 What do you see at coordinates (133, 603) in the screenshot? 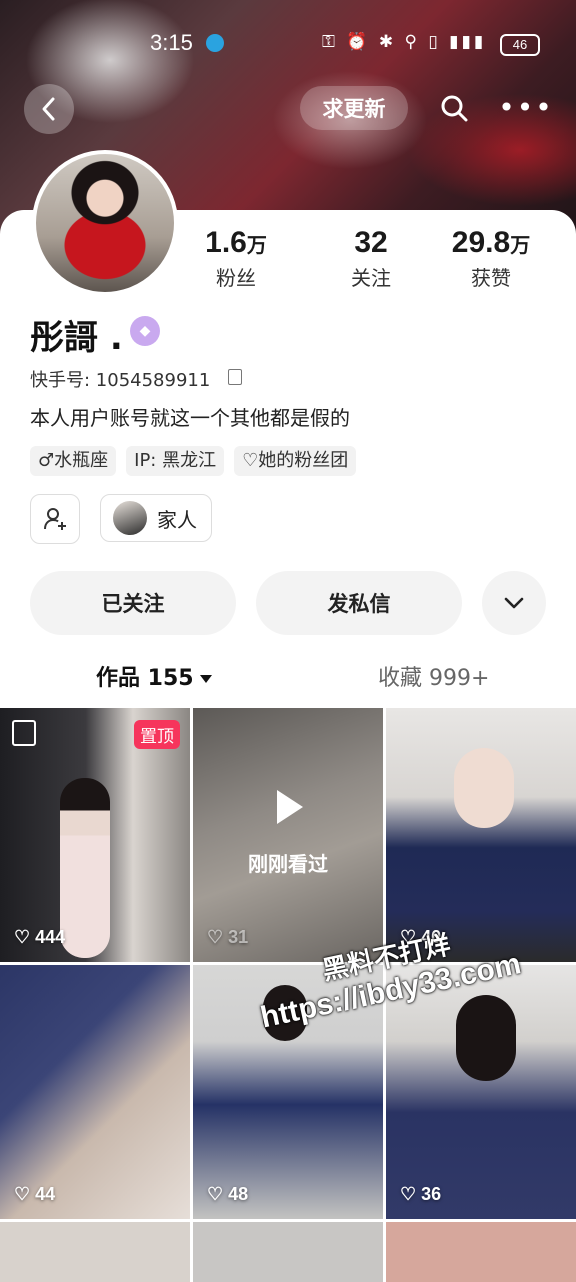
I see `followed-button: 已关注` at bounding box center [133, 603].